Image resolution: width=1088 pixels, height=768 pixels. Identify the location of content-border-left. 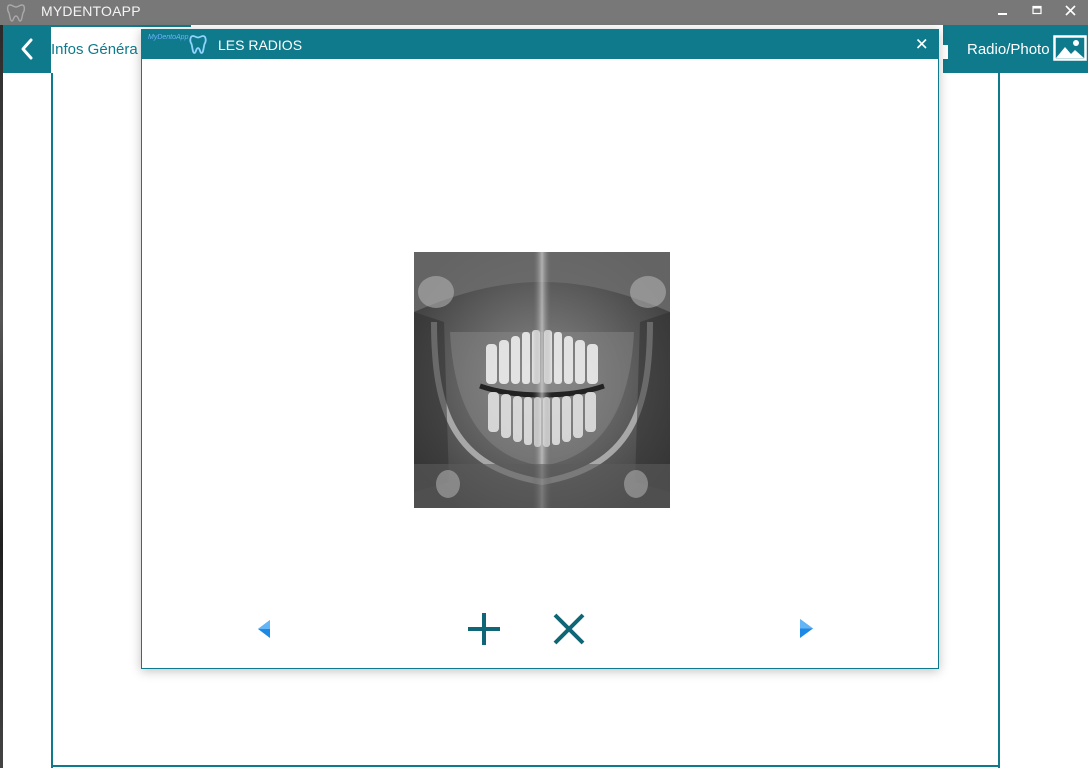
(52, 420).